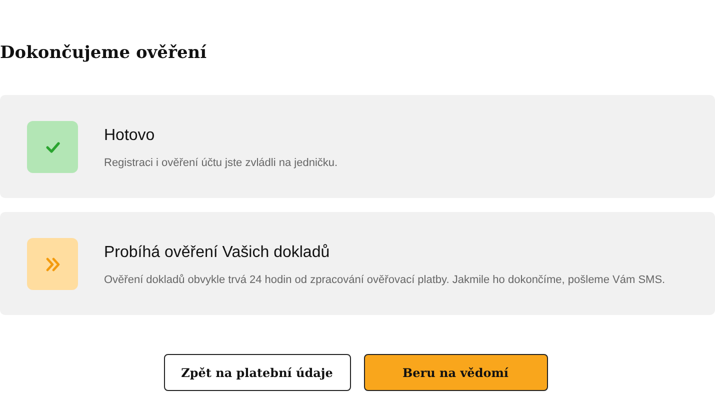 This screenshot has height=402, width=715. What do you see at coordinates (53, 264) in the screenshot?
I see `double-chevron-icon` at bounding box center [53, 264].